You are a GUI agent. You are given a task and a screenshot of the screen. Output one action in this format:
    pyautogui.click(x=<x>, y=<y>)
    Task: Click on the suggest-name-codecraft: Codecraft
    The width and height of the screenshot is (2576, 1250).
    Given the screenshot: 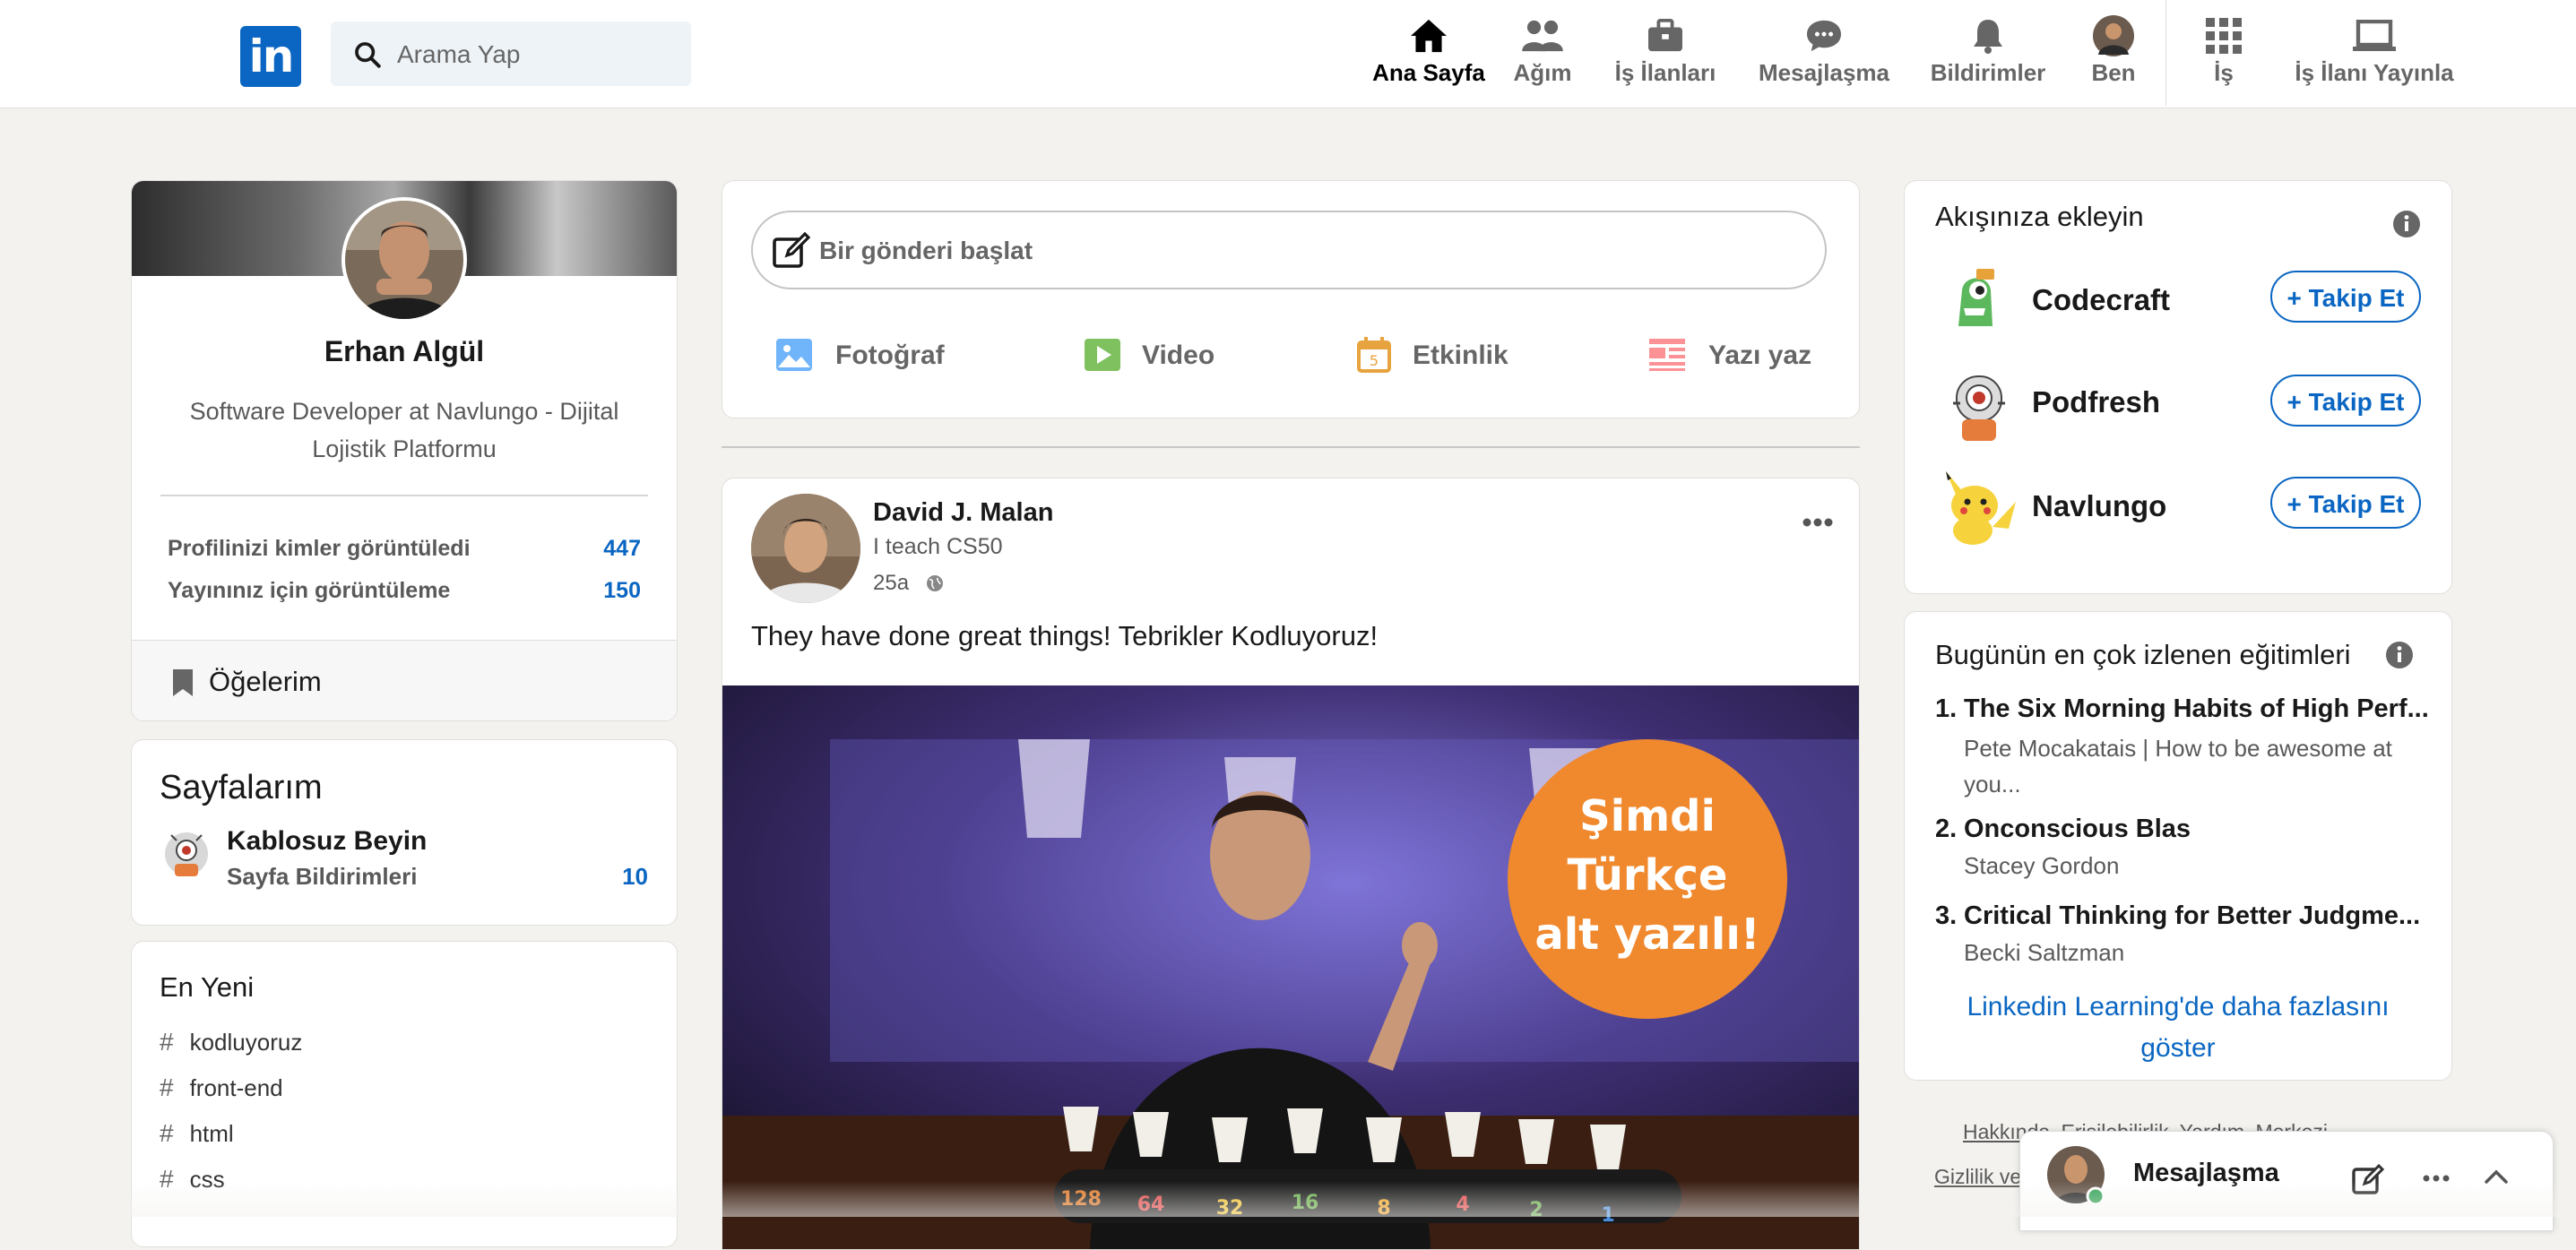 What is the action you would take?
    pyautogui.click(x=2101, y=300)
    